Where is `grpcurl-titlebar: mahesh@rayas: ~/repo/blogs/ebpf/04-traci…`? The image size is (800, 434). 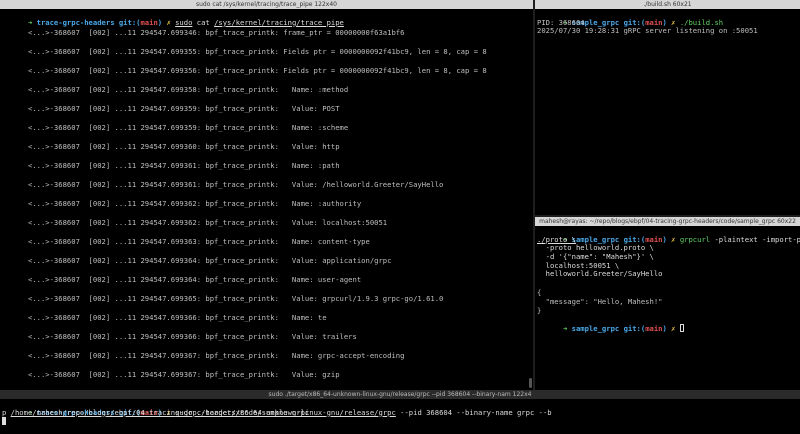
grpcurl-titlebar: mahesh@rayas: ~/repo/blogs/ebpf/04-traci… is located at coordinates (667, 221).